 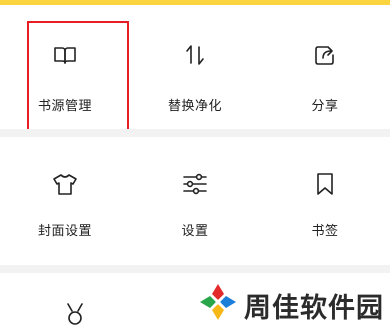 I want to click on share-button: 分享, so click(x=325, y=70).